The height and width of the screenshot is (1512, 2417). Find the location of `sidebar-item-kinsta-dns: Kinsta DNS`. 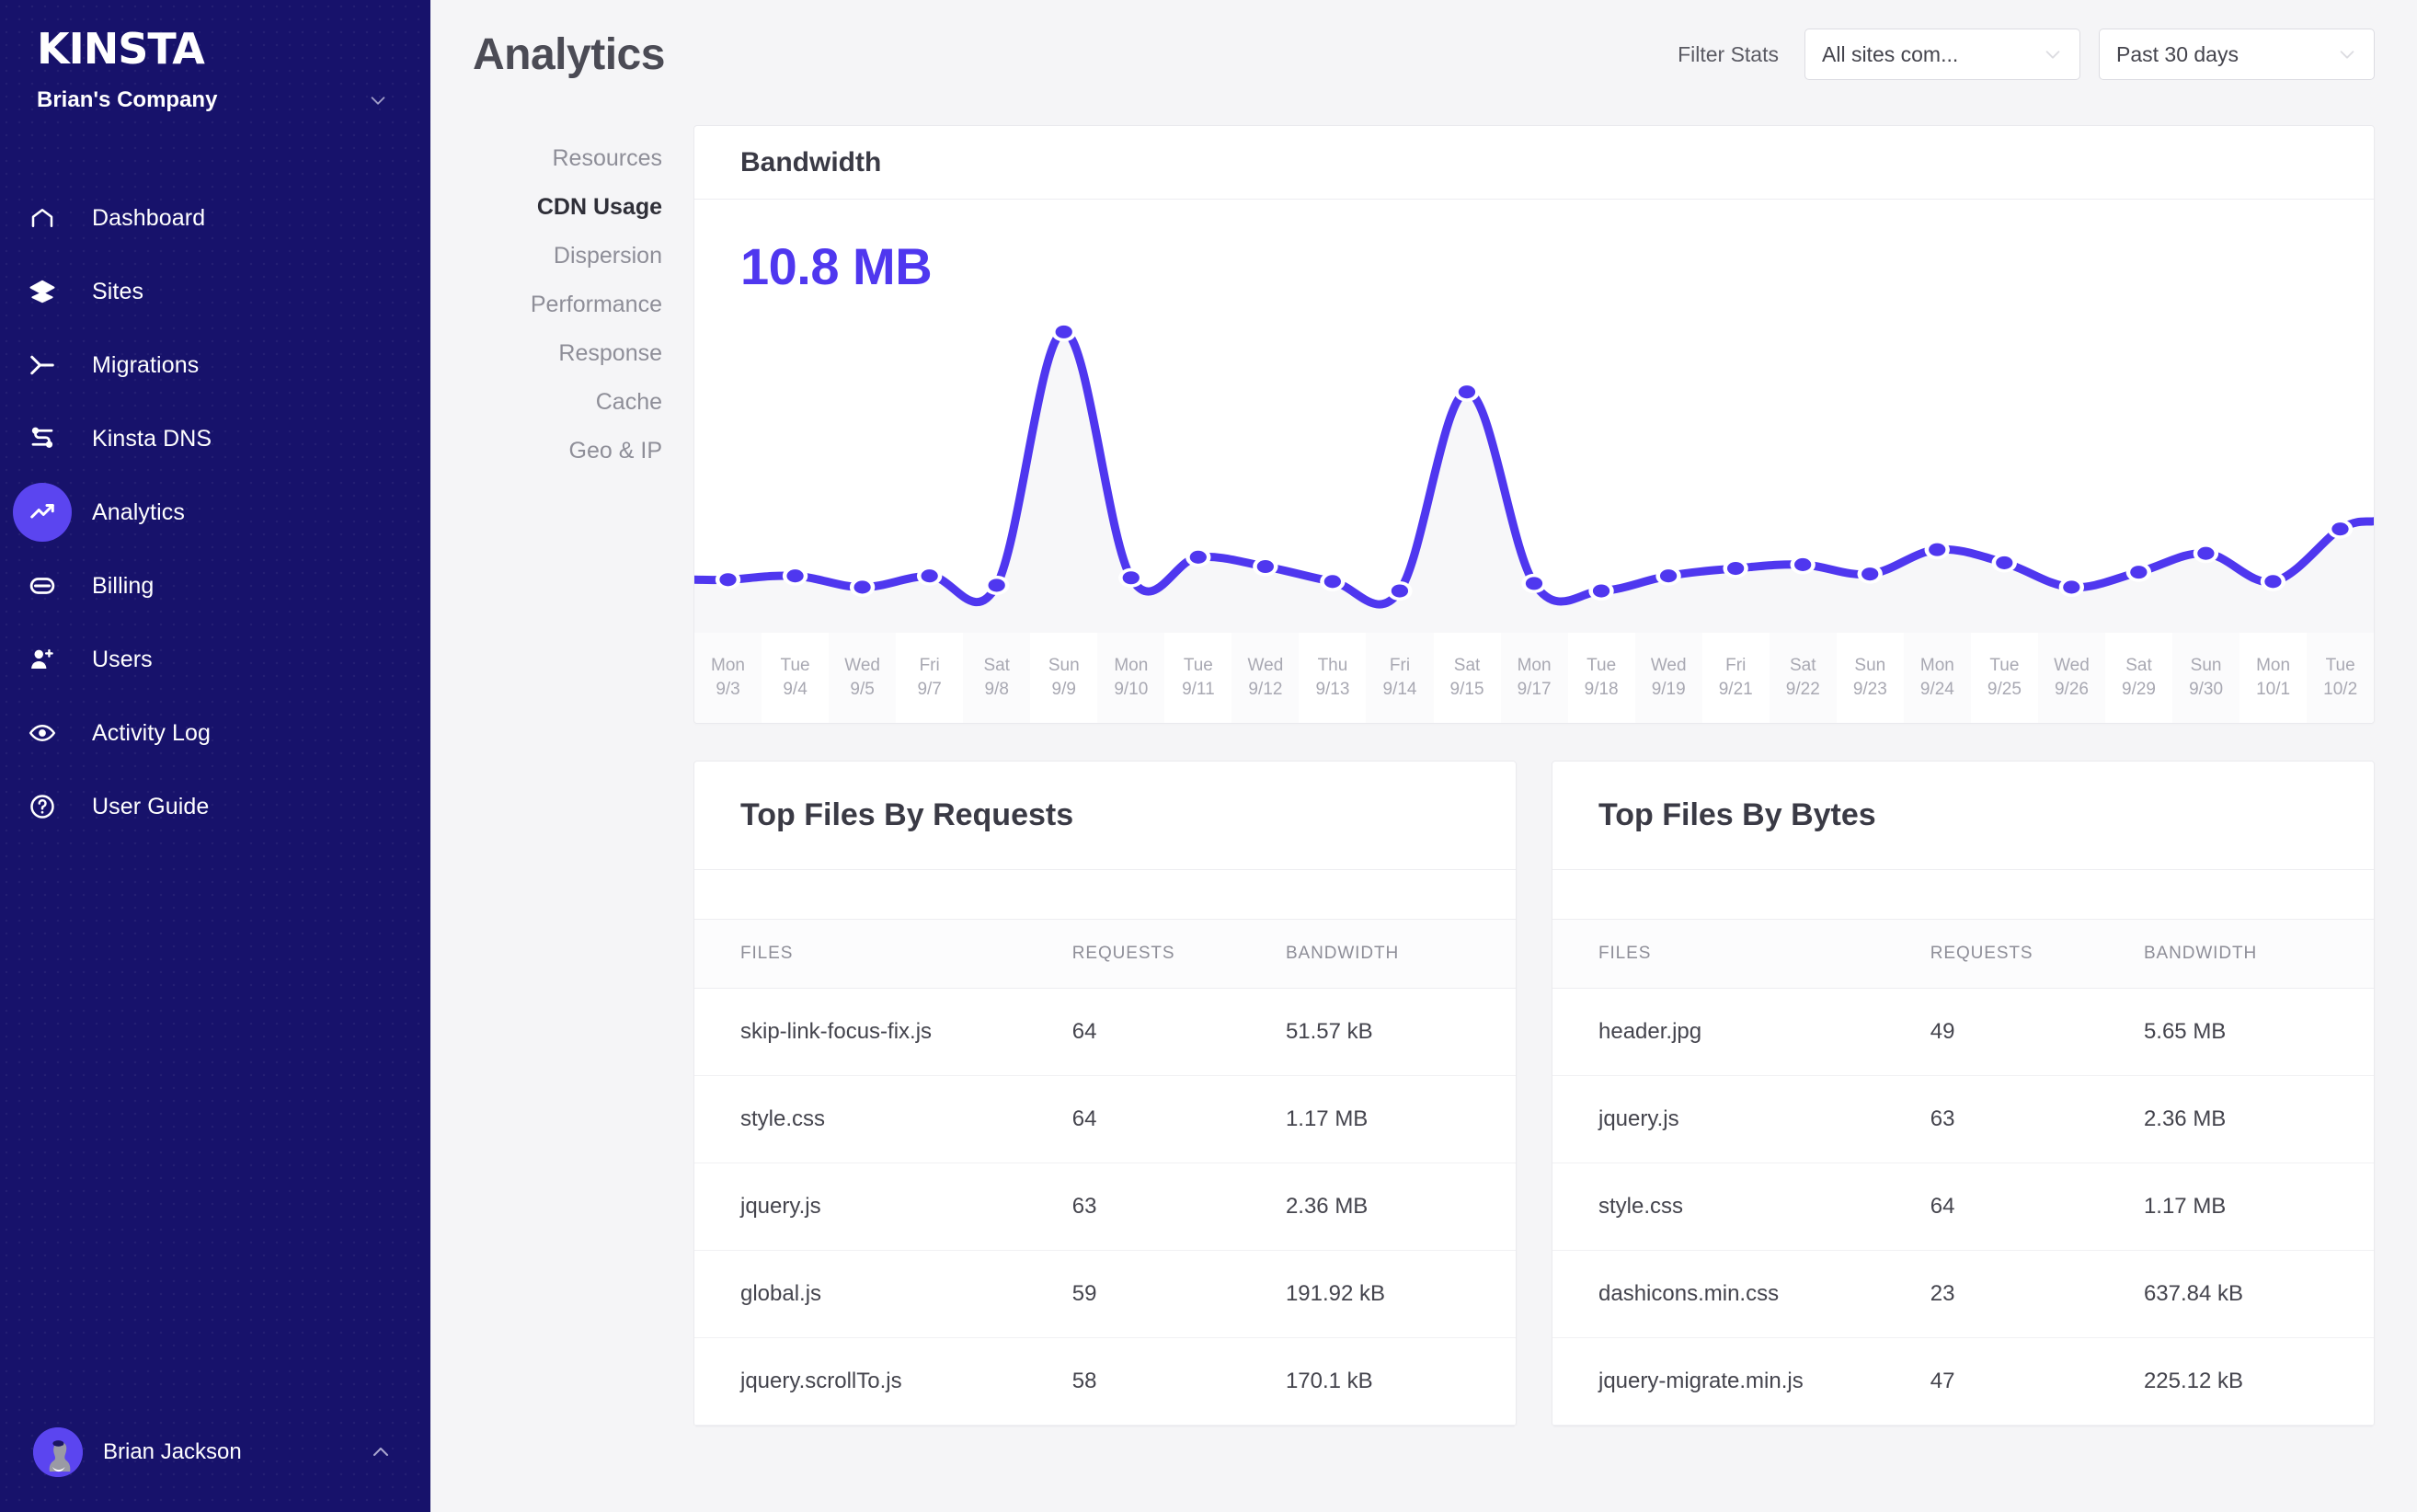

sidebar-item-kinsta-dns: Kinsta DNS is located at coordinates (215, 438).